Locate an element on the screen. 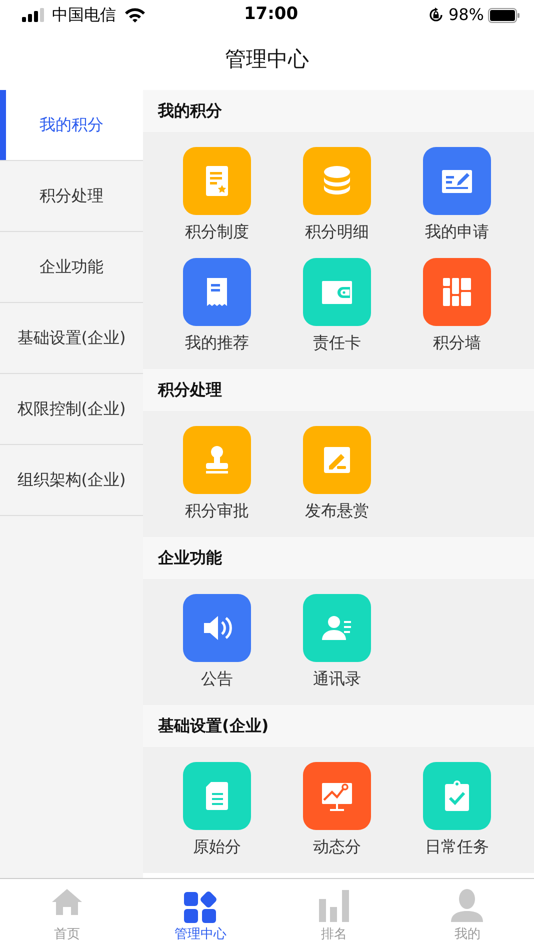  section-title: 我的积分 is located at coordinates (190, 111).